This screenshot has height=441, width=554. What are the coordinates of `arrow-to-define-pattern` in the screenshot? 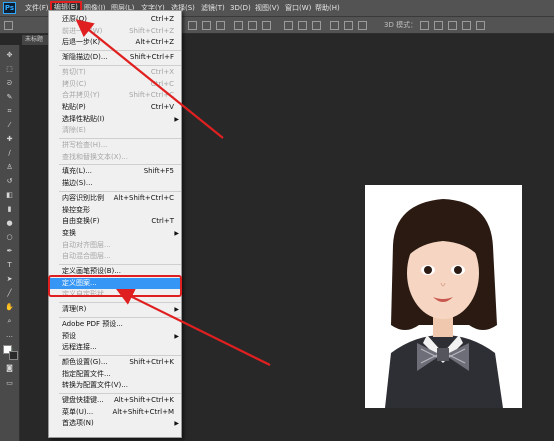 It's located at (193, 327).